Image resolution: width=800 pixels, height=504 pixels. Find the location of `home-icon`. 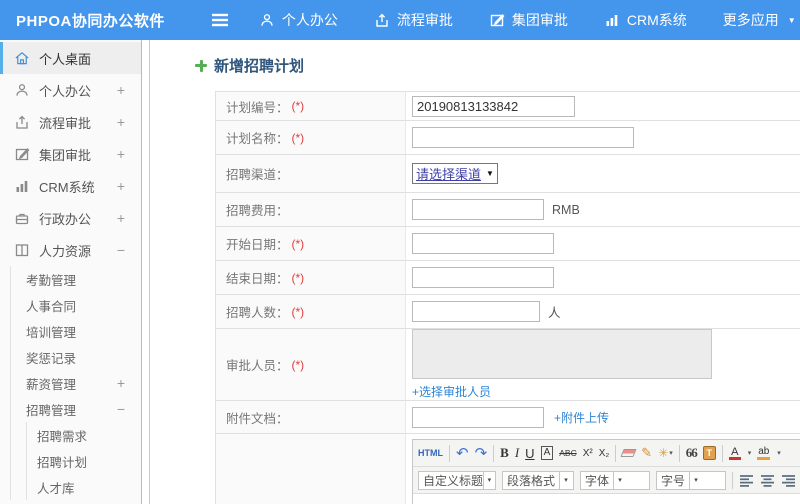

home-icon is located at coordinates (22, 58).